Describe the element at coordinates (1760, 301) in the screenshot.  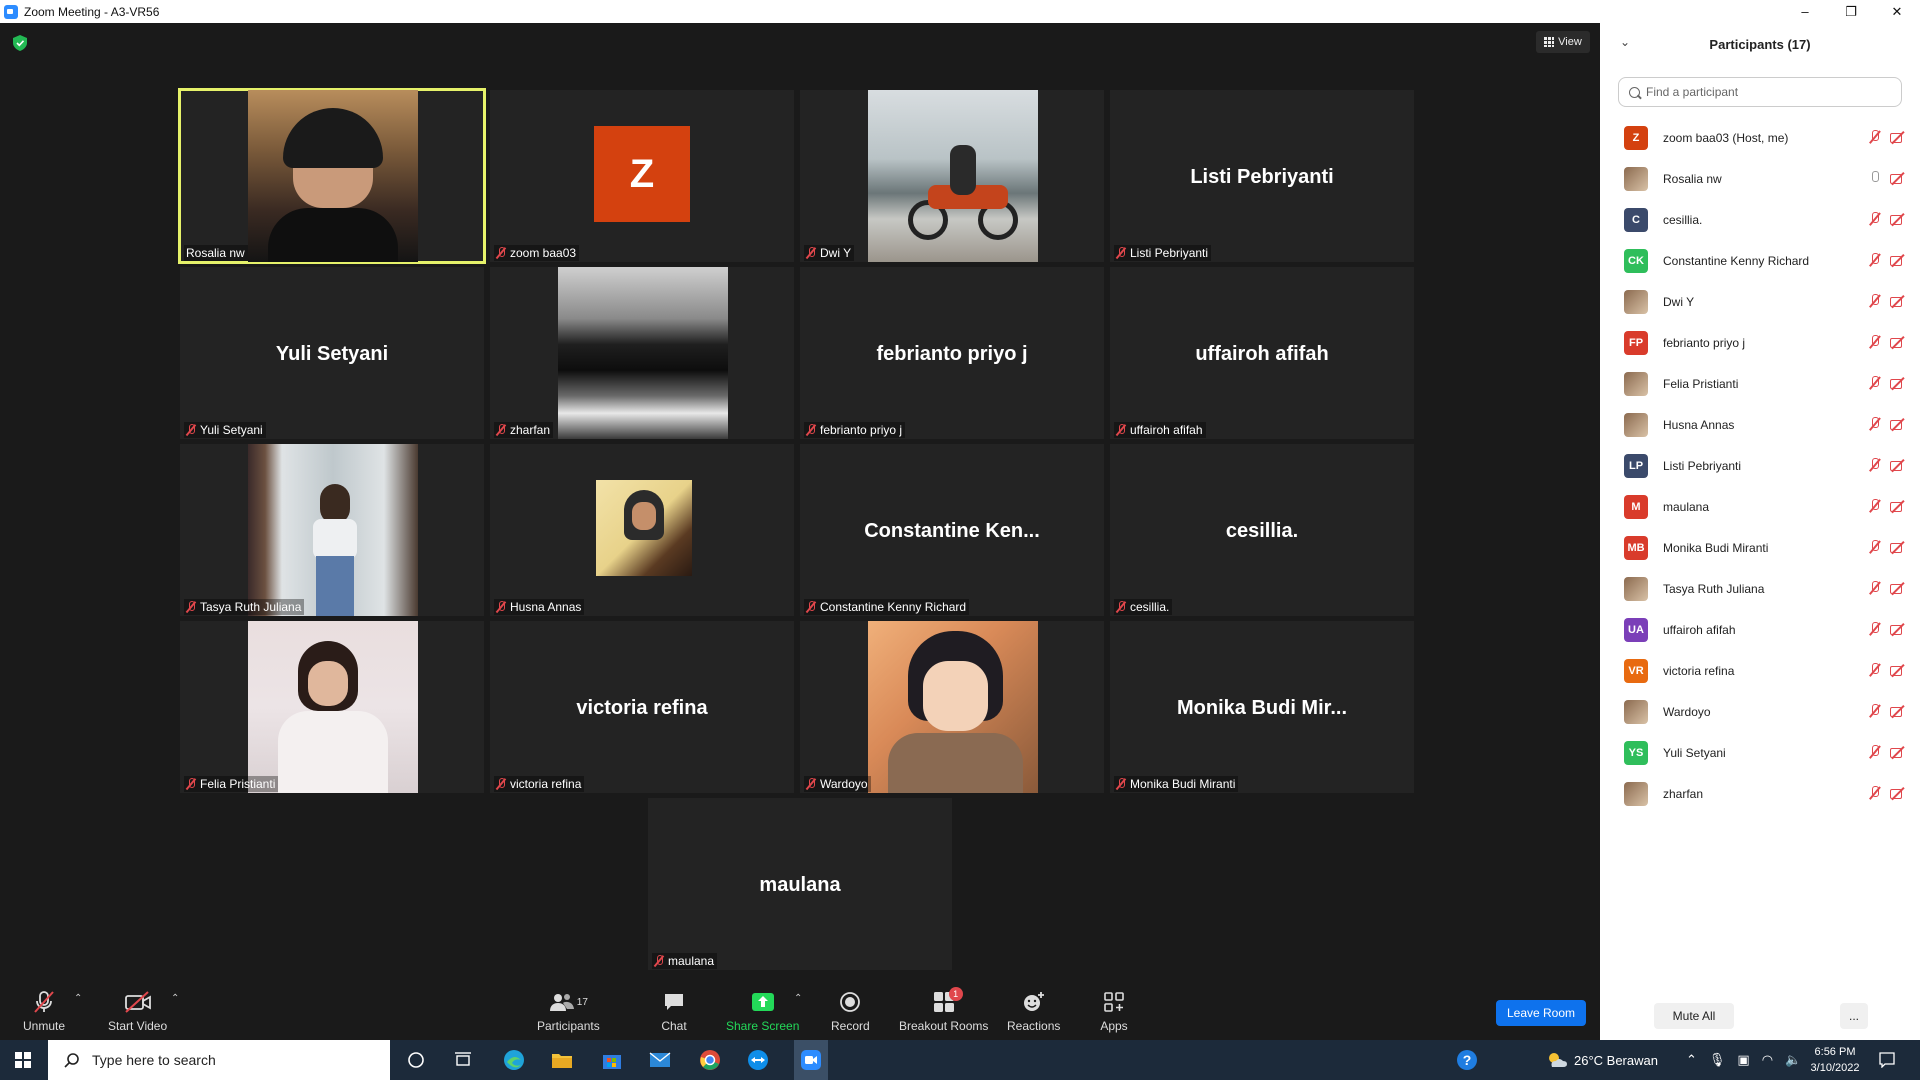
I see `participant-row: Dwi Y` at that location.